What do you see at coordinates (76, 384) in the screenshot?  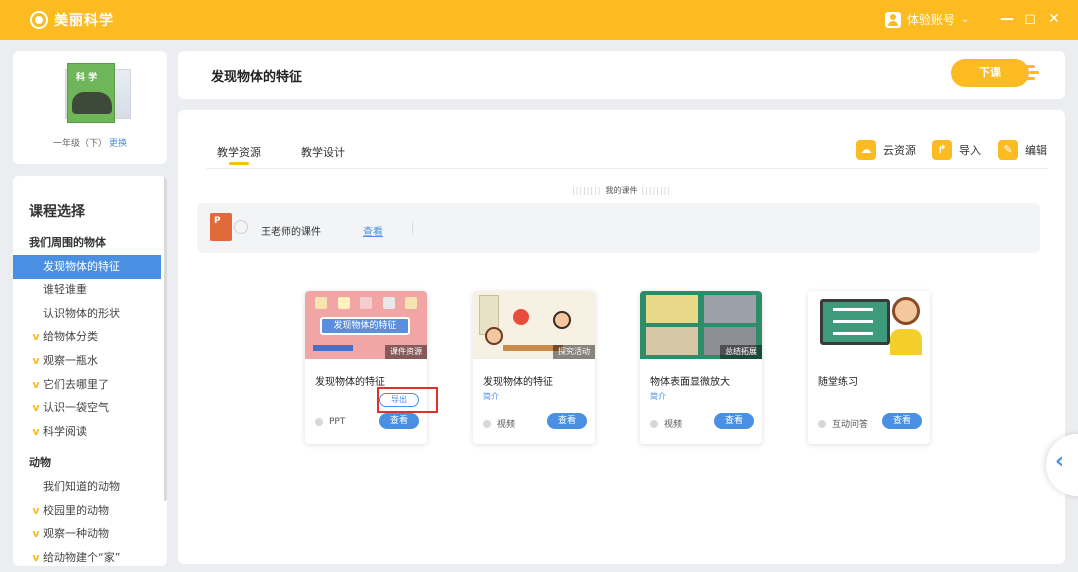 I see `sidebar-item-label: 它们去哪里了` at bounding box center [76, 384].